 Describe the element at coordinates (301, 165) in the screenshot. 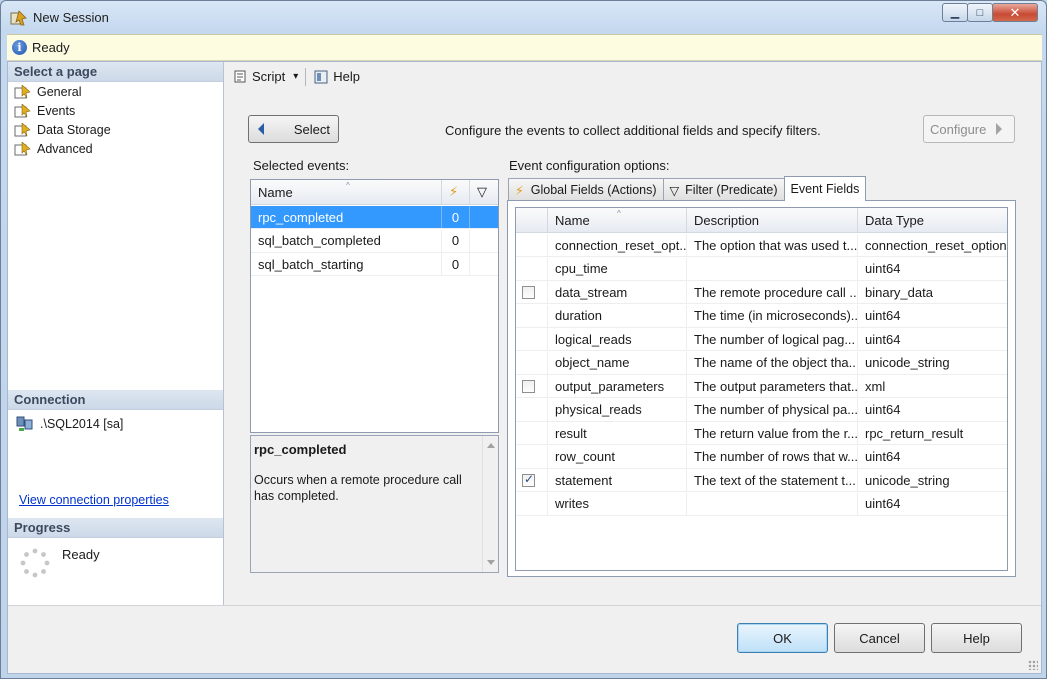

I see `selected-events-label: Selected events:` at that location.